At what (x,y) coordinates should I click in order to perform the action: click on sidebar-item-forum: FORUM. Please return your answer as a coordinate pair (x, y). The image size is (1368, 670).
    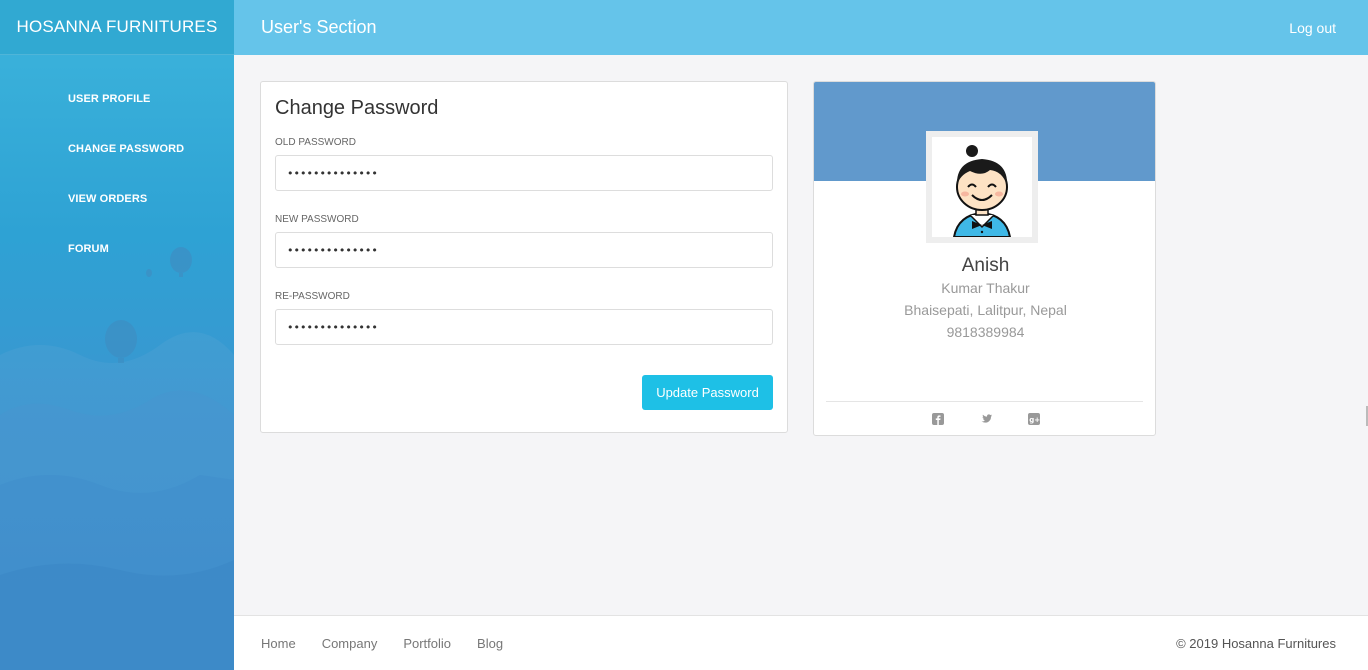
    Looking at the image, I should click on (117, 249).